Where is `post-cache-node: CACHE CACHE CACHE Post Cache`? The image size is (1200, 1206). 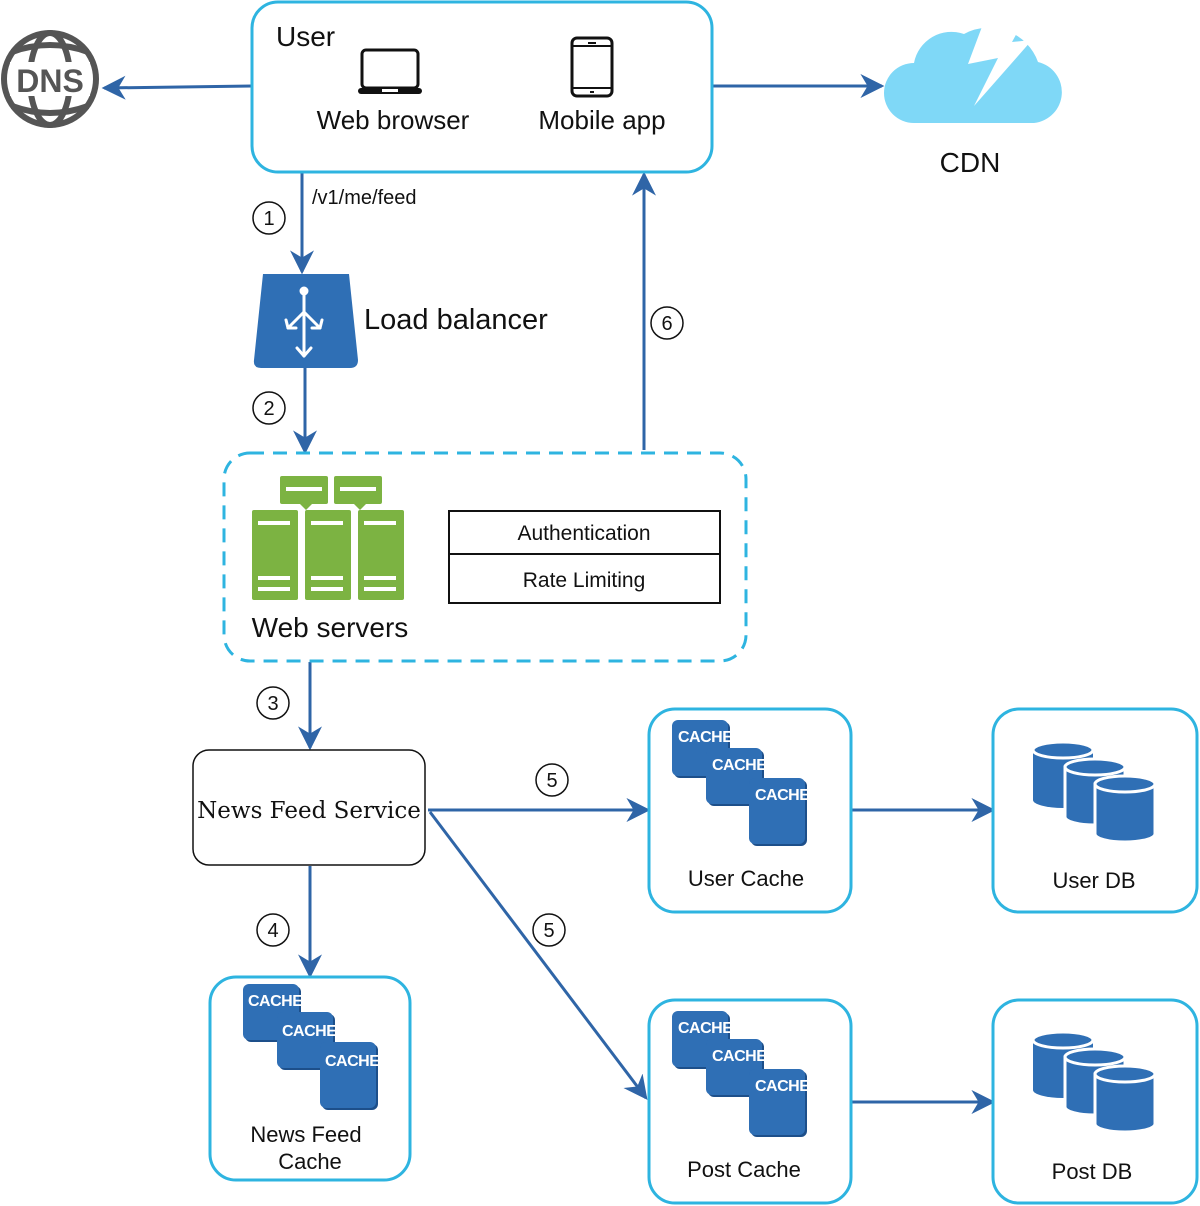 post-cache-node: CACHE CACHE CACHE Post Cache is located at coordinates (750, 1101).